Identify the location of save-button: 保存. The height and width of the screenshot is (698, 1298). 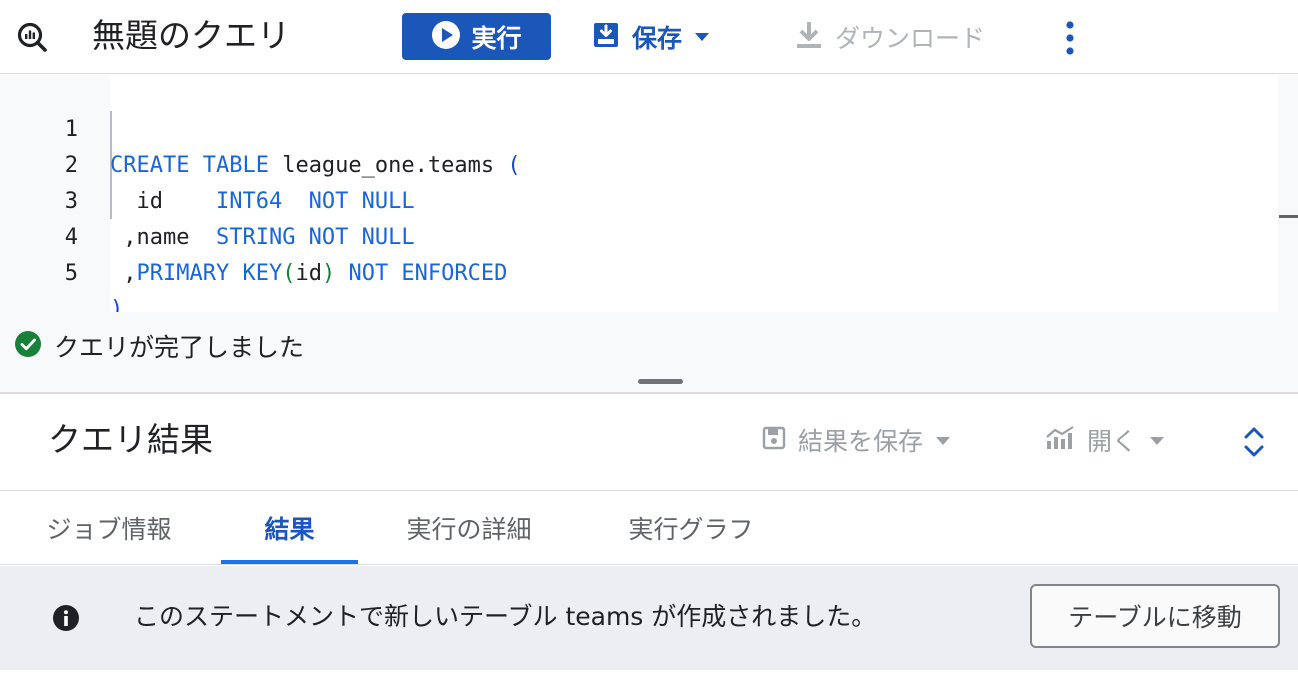
(651, 36).